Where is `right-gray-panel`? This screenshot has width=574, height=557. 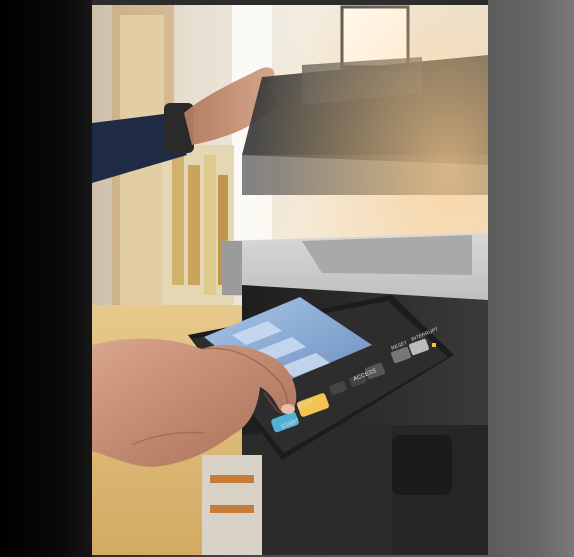 right-gray-panel is located at coordinates (531, 278).